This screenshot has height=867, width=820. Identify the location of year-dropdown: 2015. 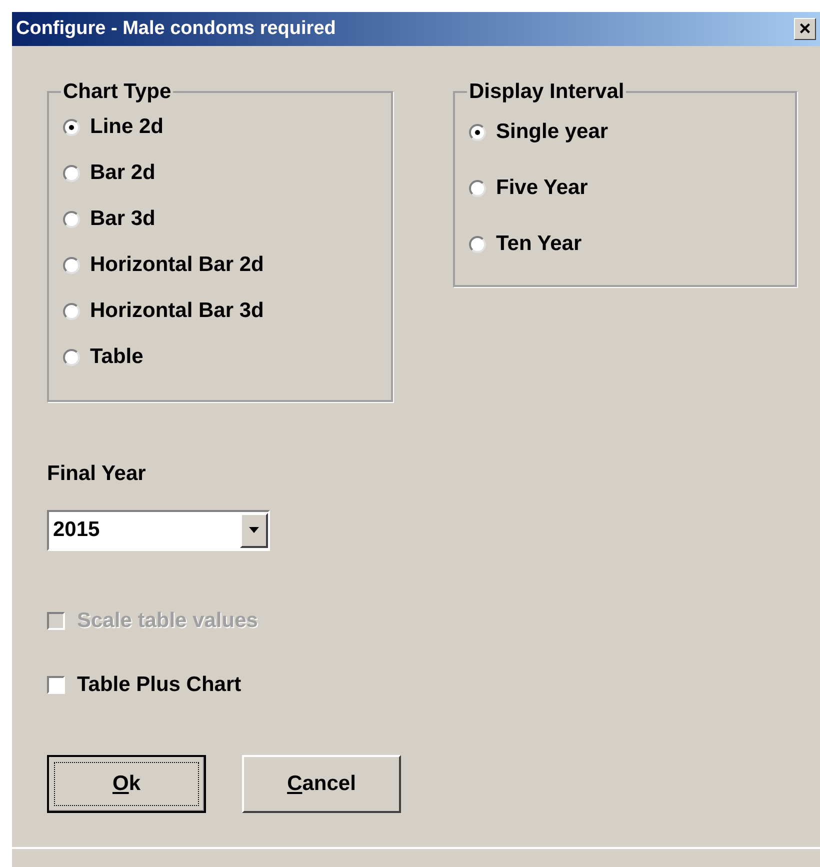
(158, 530).